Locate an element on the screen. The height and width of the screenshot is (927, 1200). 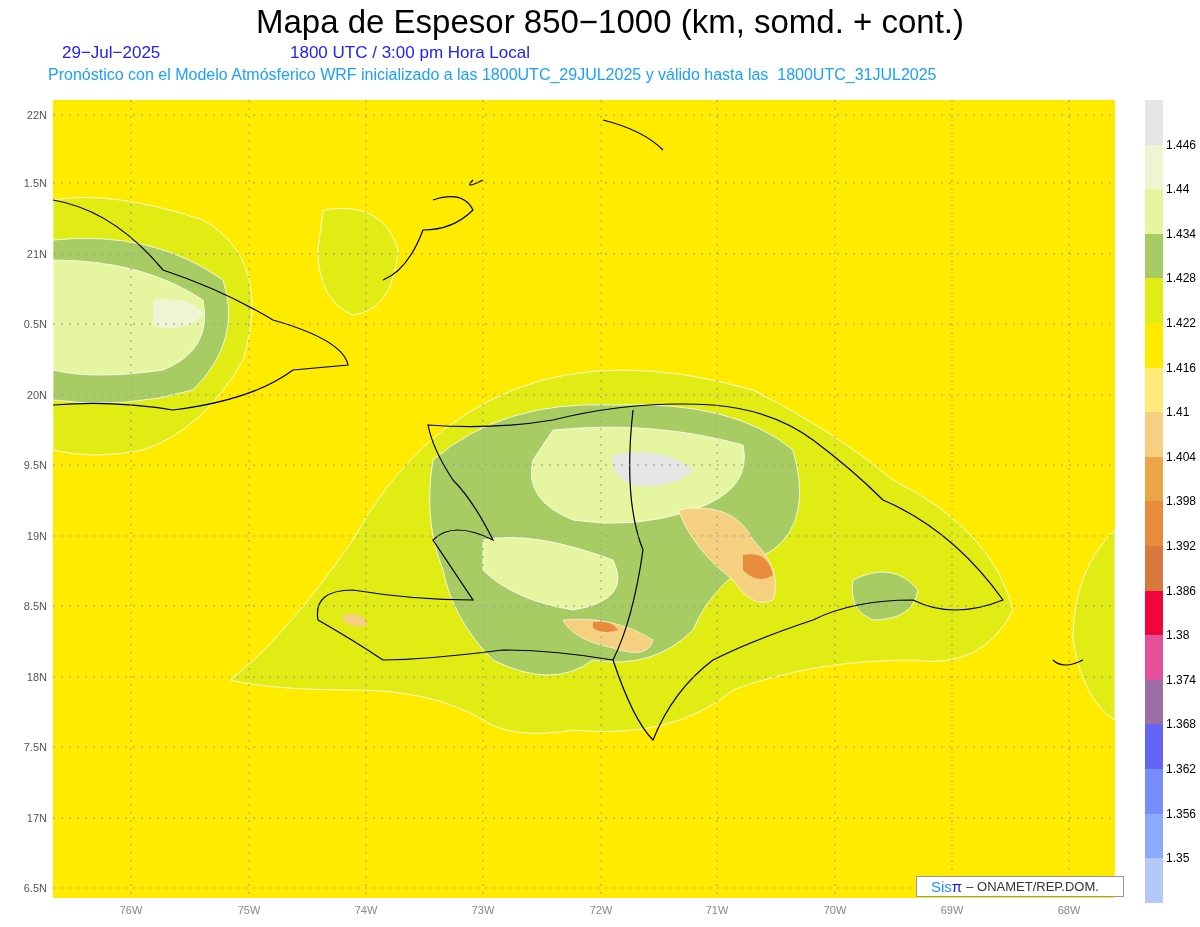
logo-text: Sisπ is located at coordinates (947, 886).